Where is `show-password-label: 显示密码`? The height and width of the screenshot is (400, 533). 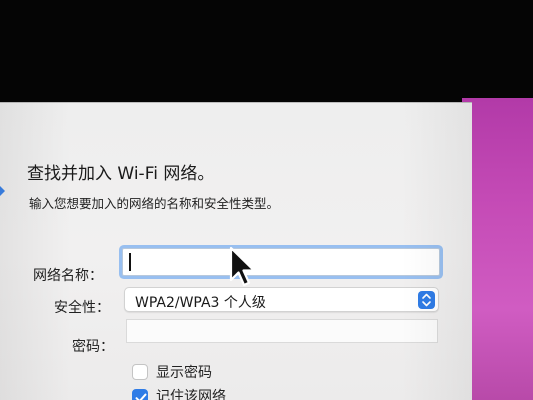 show-password-label: 显示密码 is located at coordinates (184, 372).